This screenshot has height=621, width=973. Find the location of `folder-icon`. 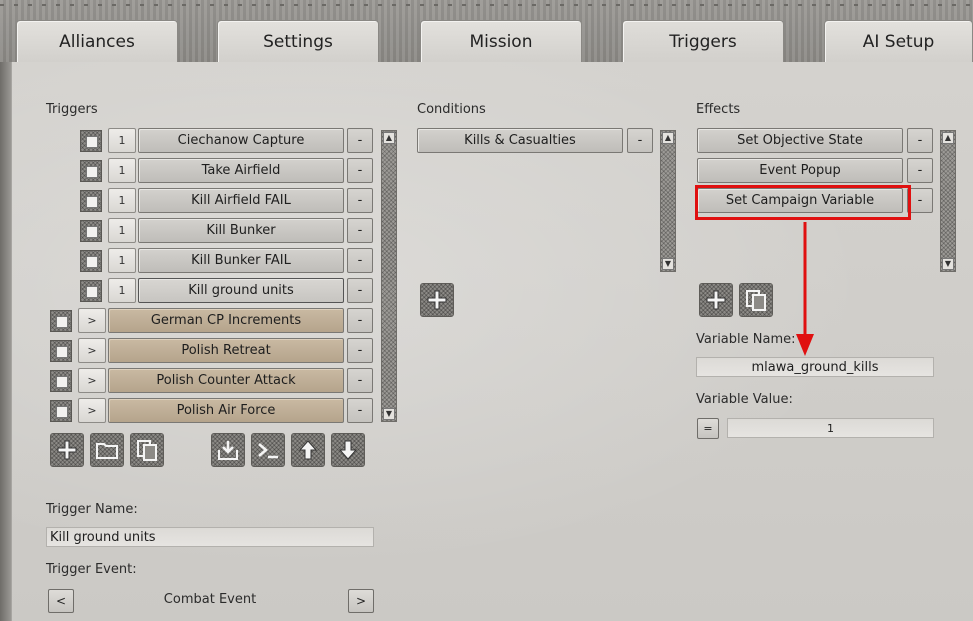

folder-icon is located at coordinates (107, 451).